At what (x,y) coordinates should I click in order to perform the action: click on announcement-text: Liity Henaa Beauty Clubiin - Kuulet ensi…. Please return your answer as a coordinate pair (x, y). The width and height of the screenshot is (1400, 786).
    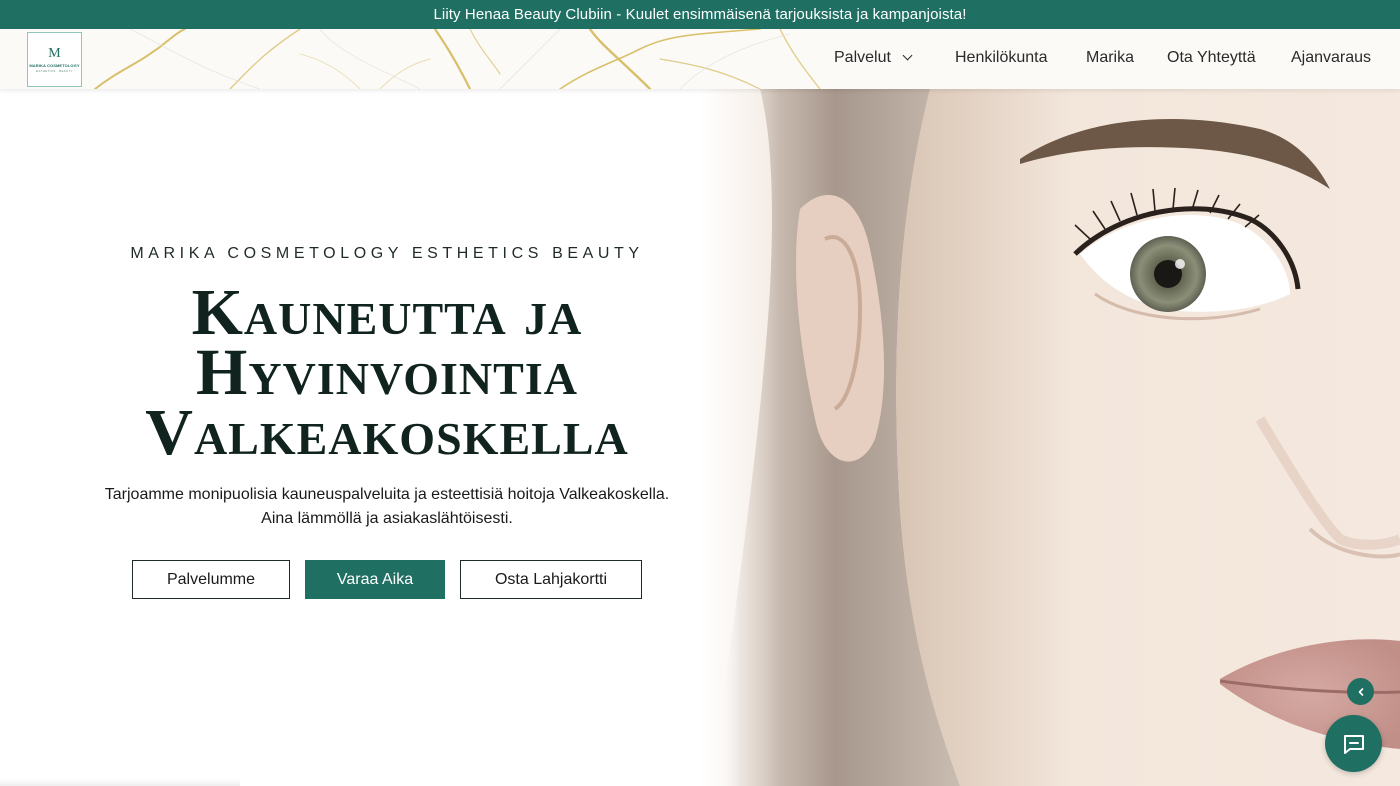
    Looking at the image, I should click on (699, 14).